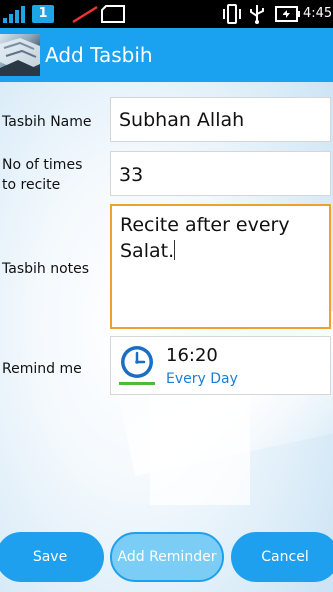 Image resolution: width=333 pixels, height=592 pixels. I want to click on app-bar: Add Tasbih, so click(166, 55).